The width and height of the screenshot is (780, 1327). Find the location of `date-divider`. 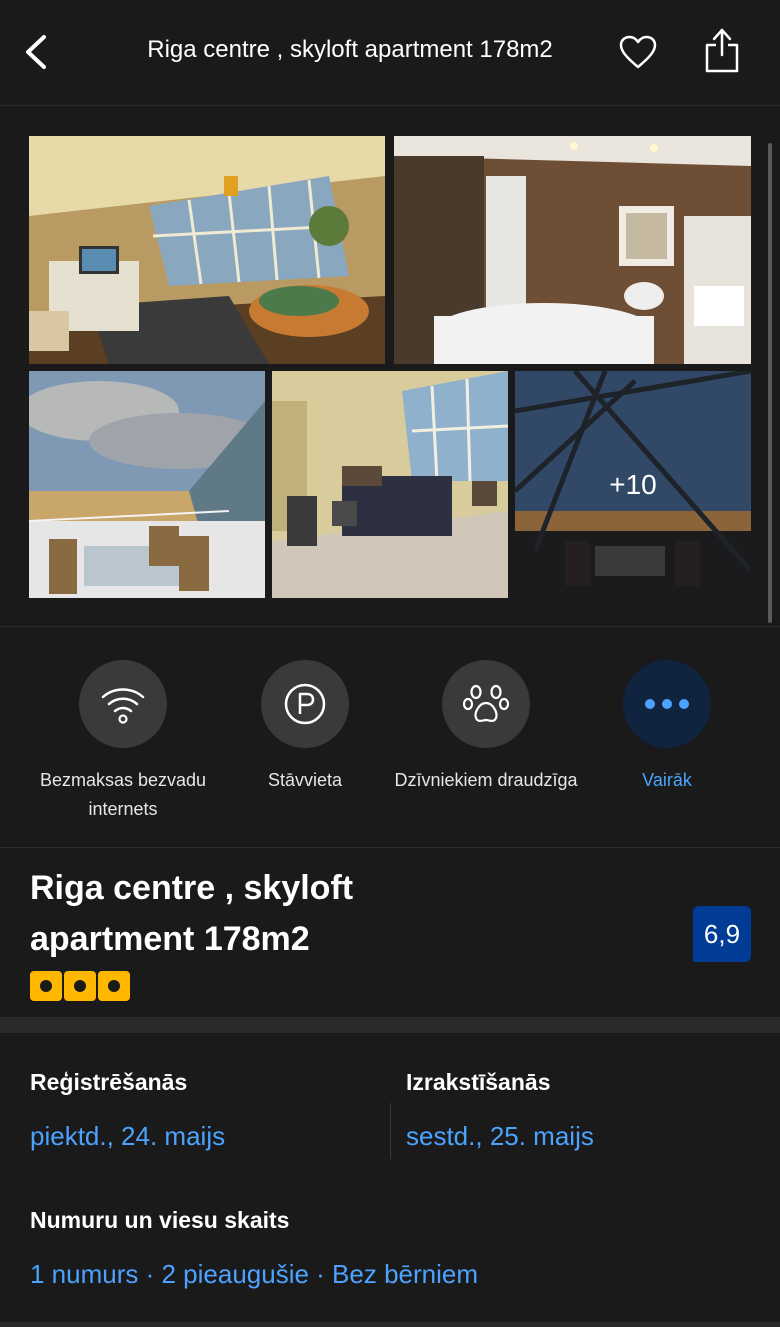

date-divider is located at coordinates (390, 1131).